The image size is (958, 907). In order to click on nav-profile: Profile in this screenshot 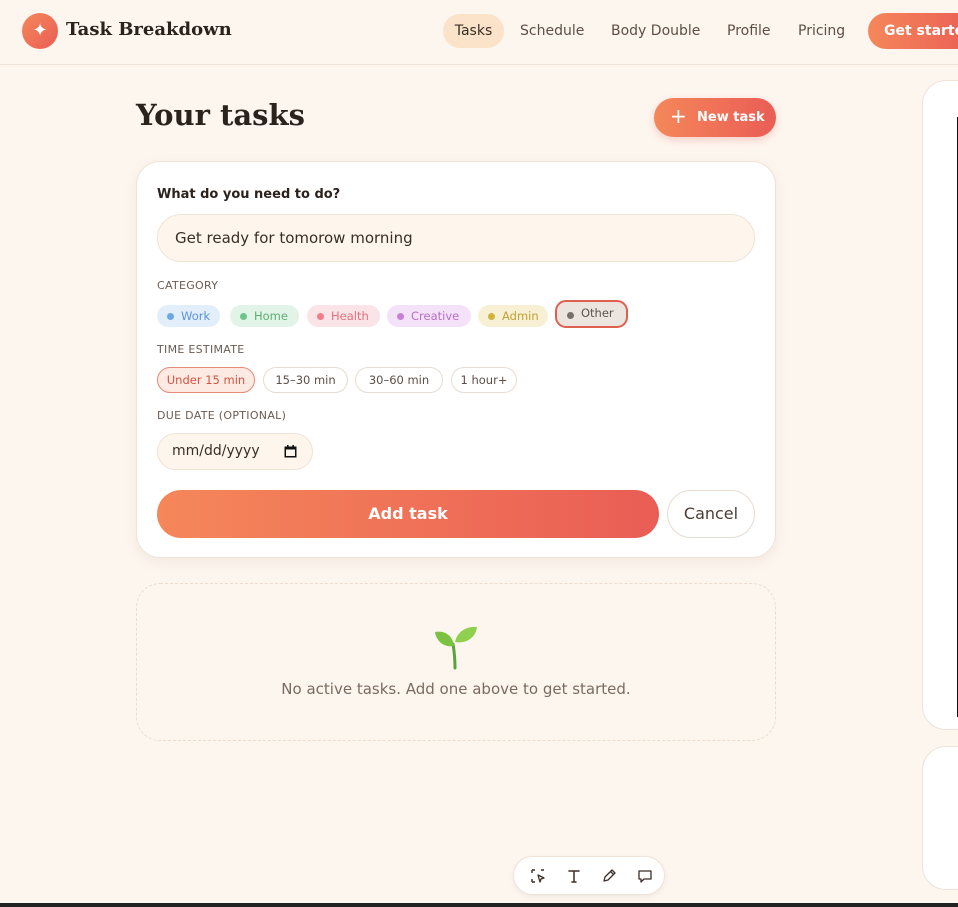, I will do `click(749, 31)`.